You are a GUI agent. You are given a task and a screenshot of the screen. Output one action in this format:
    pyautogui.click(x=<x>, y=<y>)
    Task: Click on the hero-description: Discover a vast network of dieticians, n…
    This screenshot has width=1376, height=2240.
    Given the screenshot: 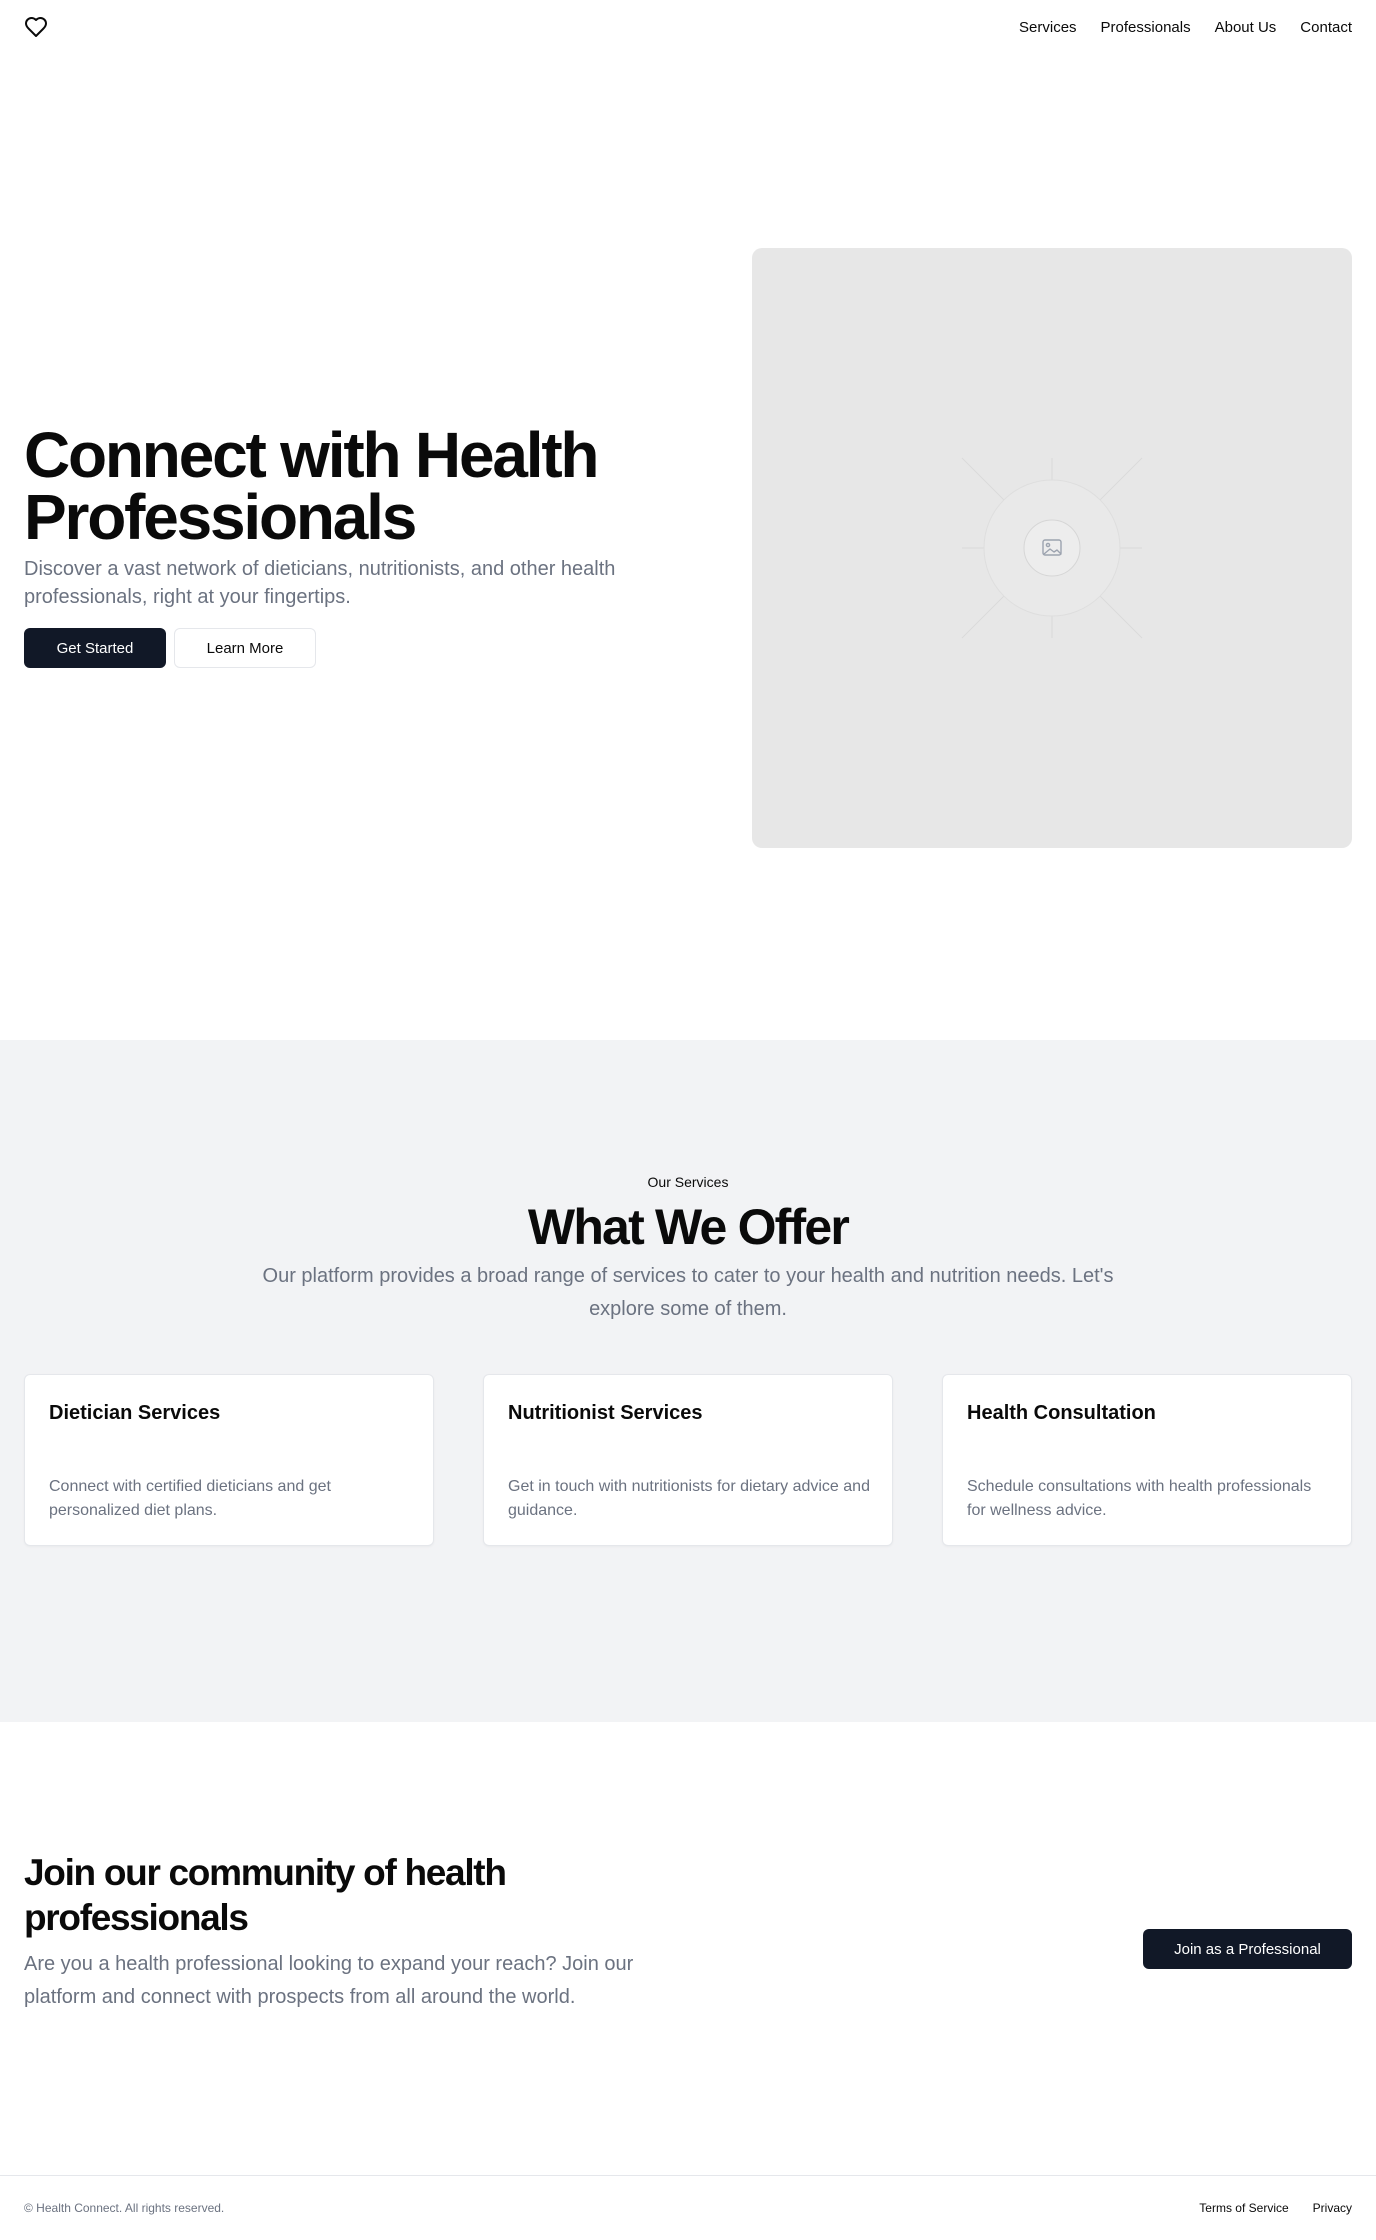 What is the action you would take?
    pyautogui.click(x=320, y=583)
    